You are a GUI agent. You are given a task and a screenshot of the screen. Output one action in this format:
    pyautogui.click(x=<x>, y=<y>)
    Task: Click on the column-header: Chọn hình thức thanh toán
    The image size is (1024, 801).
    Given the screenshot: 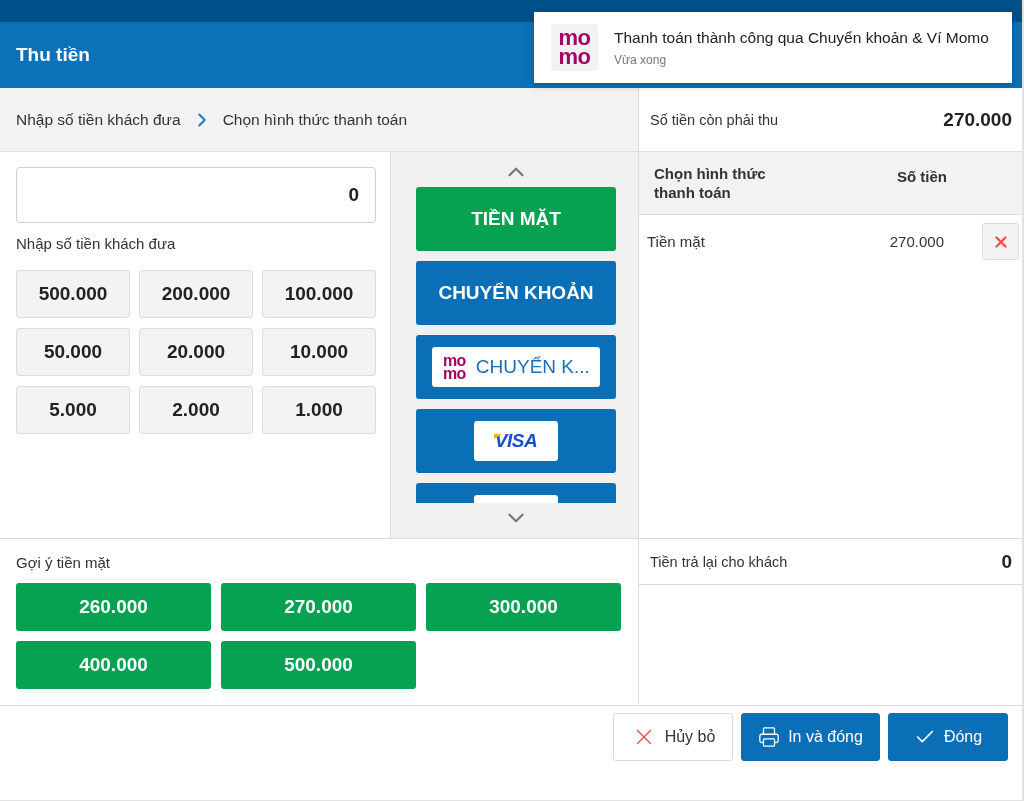 What is the action you would take?
    pyautogui.click(x=710, y=183)
    